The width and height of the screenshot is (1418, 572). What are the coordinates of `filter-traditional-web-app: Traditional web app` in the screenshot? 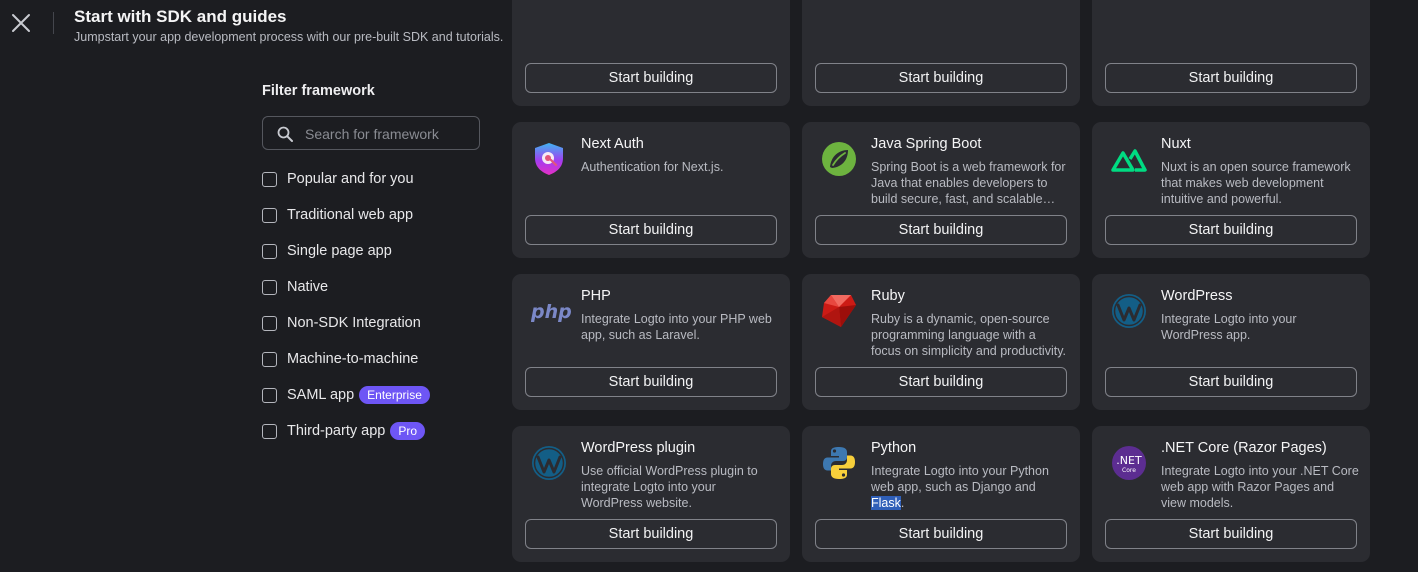 It's located at (337, 215).